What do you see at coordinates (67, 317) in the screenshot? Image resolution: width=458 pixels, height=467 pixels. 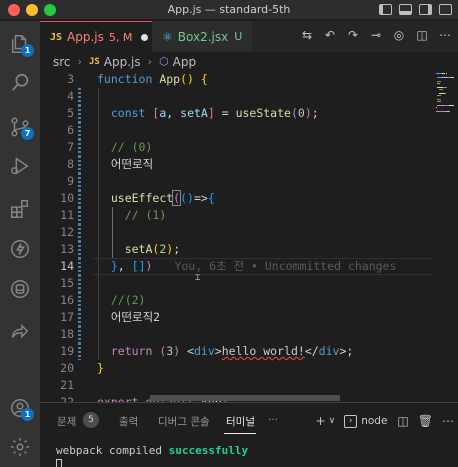 I see `line-number: 17` at bounding box center [67, 317].